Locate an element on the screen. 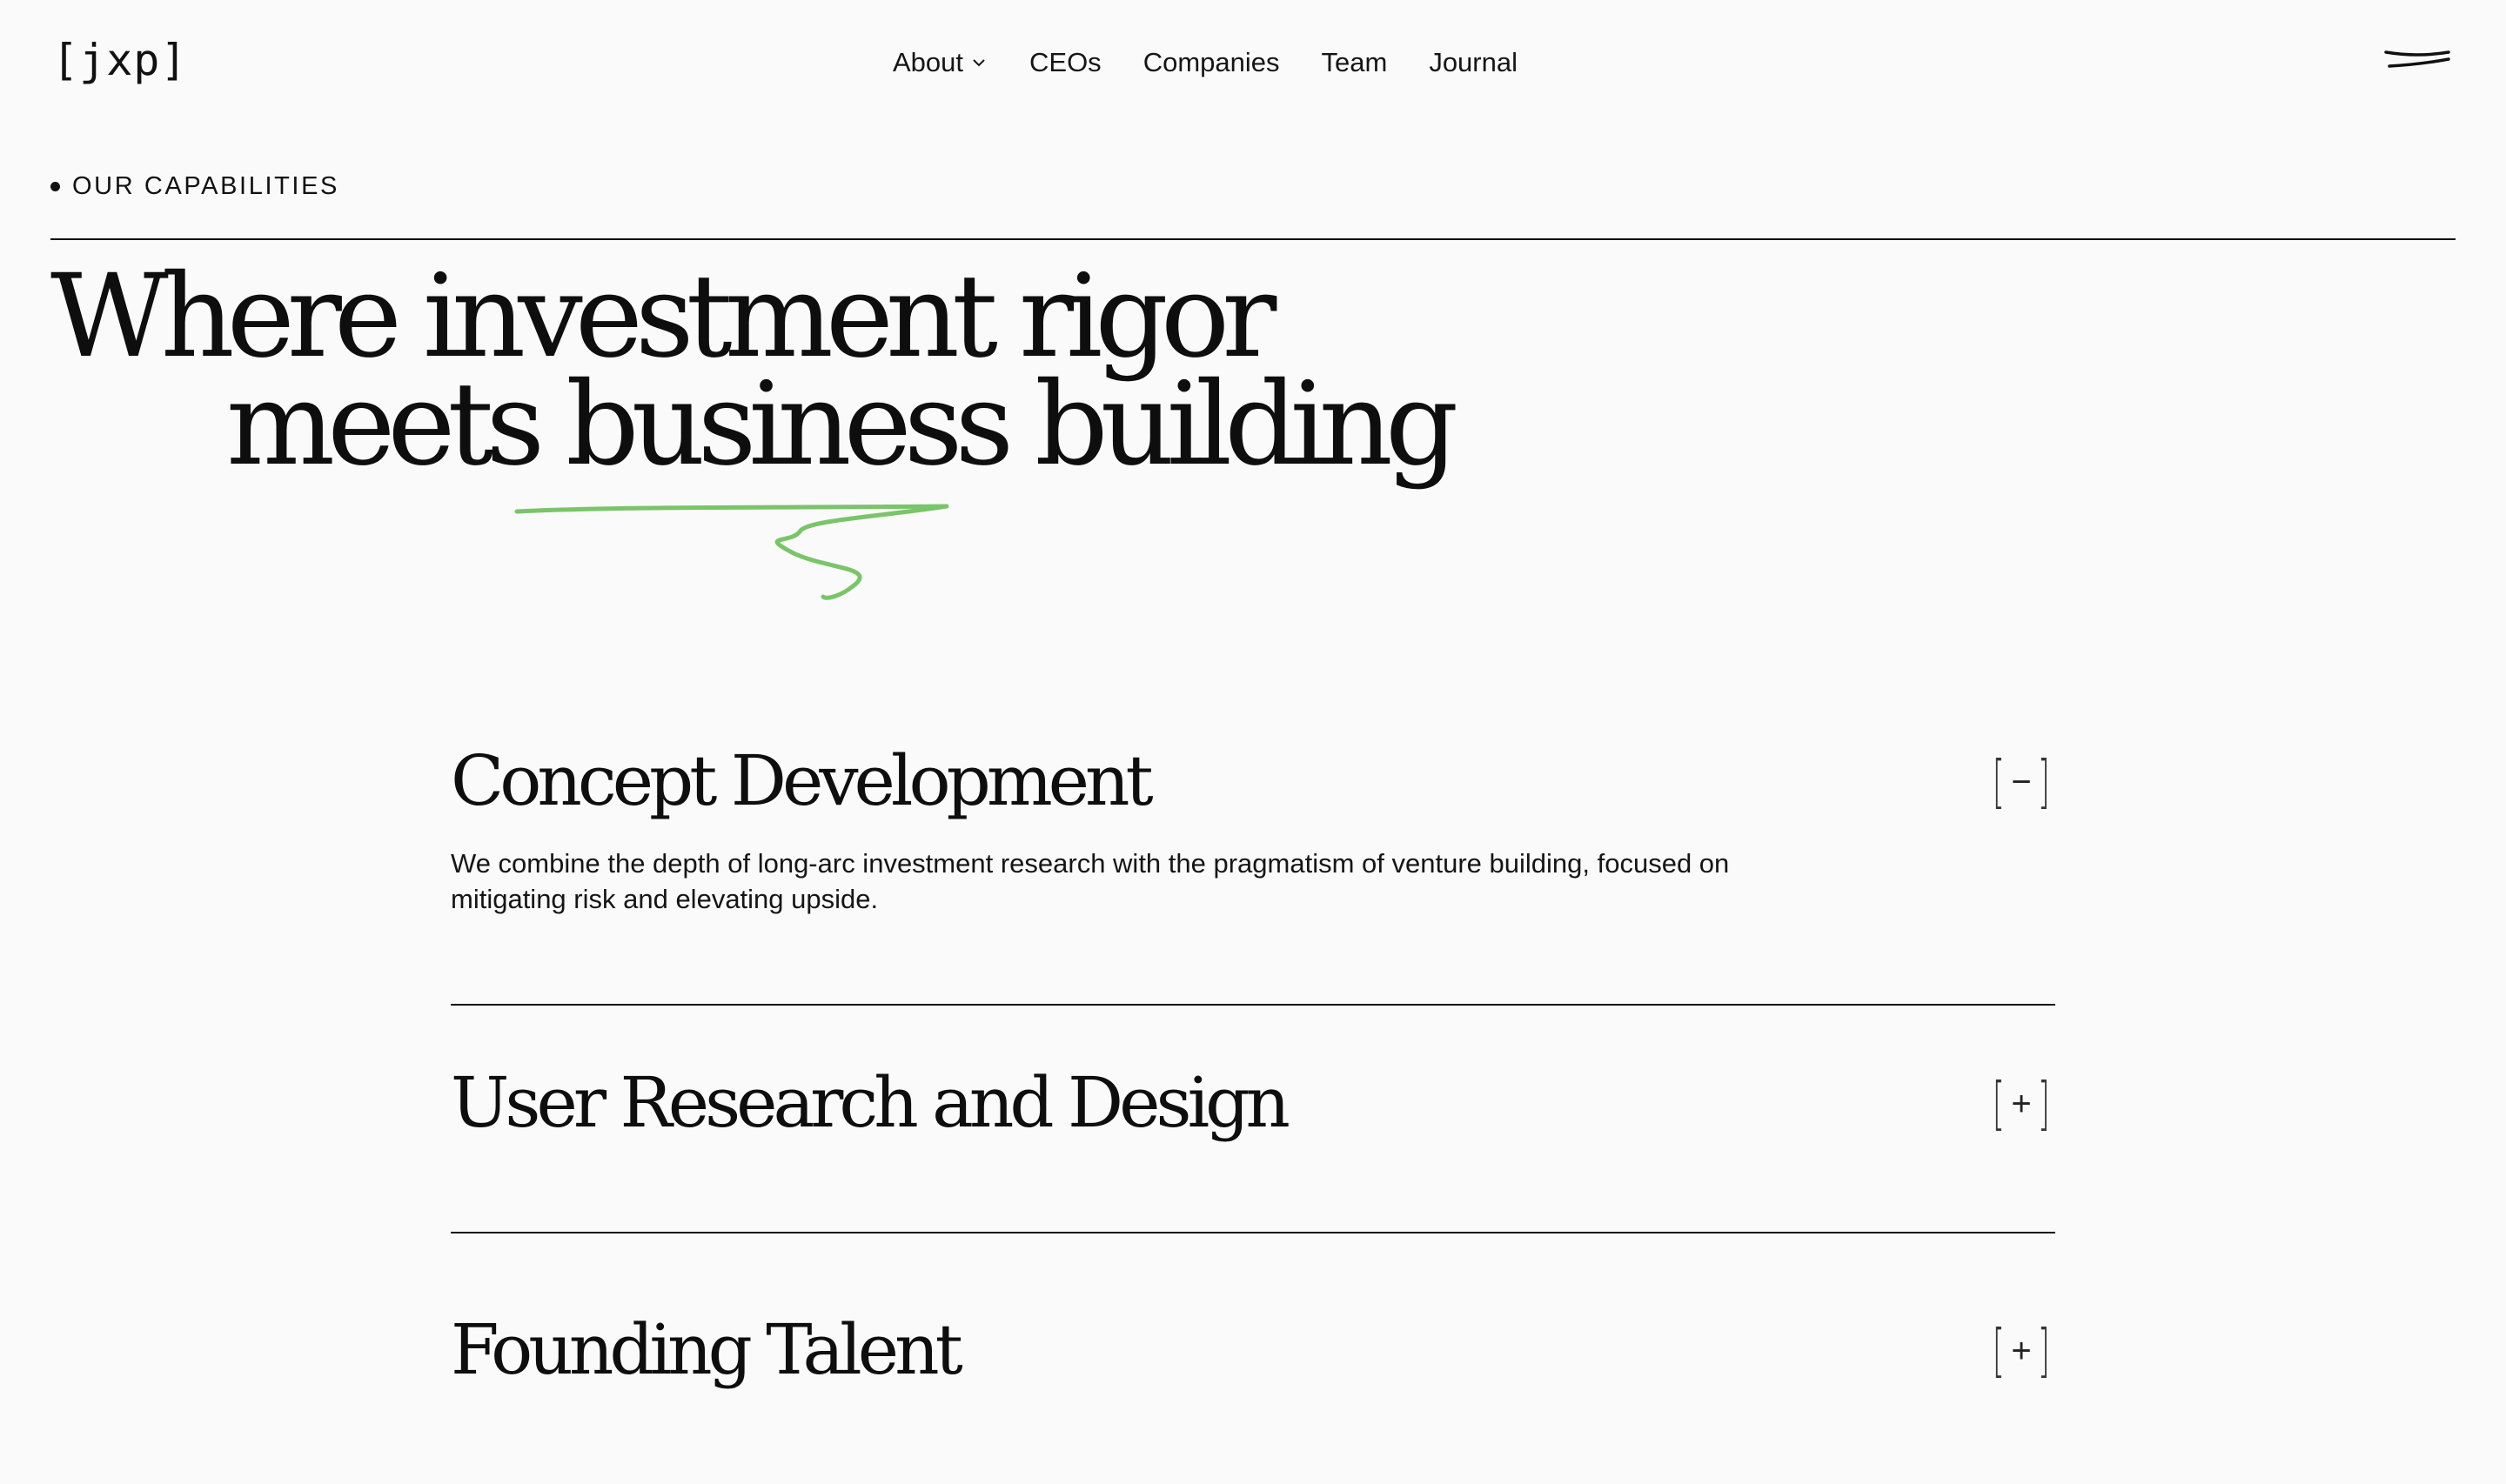 The image size is (2506, 1484). accordion-header: User Research and Design [ + ] is located at coordinates (1253, 1113).